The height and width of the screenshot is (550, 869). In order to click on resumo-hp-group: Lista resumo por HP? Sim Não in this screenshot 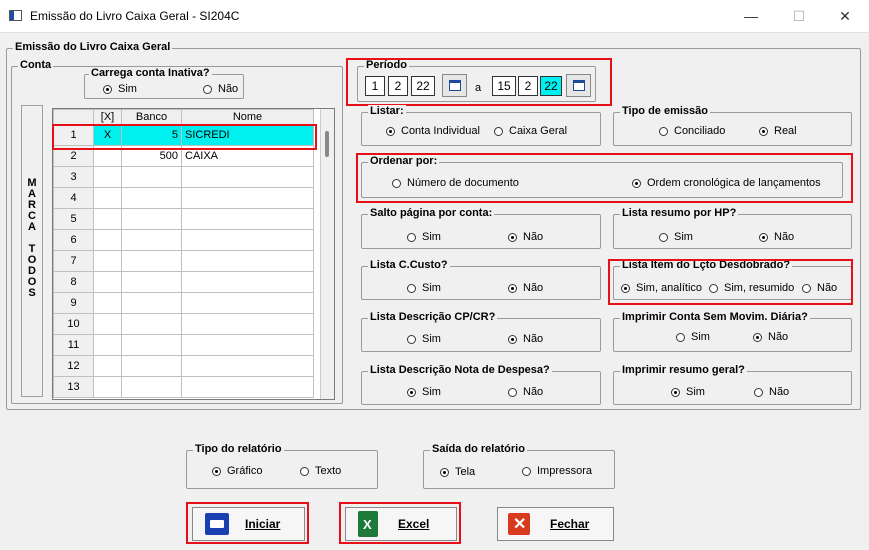, I will do `click(732, 228)`.